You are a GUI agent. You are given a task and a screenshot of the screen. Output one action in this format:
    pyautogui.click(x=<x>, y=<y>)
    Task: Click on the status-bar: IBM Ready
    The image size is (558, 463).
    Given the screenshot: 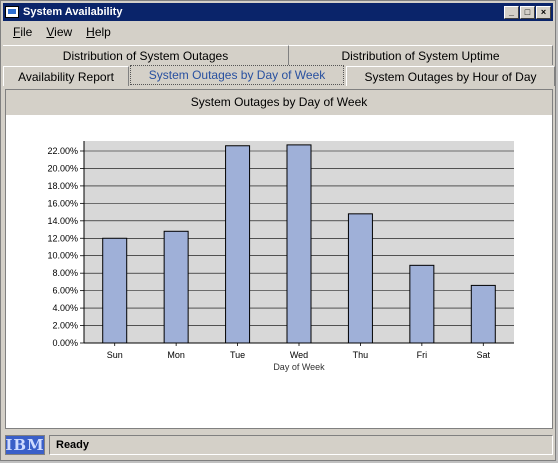 What is the action you would take?
    pyautogui.click(x=279, y=445)
    